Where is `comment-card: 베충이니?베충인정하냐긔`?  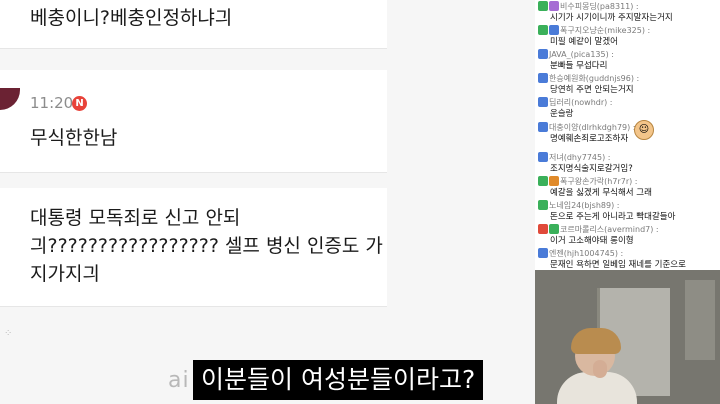 comment-card: 베충이니?베충인정하냐긔 is located at coordinates (193, 24).